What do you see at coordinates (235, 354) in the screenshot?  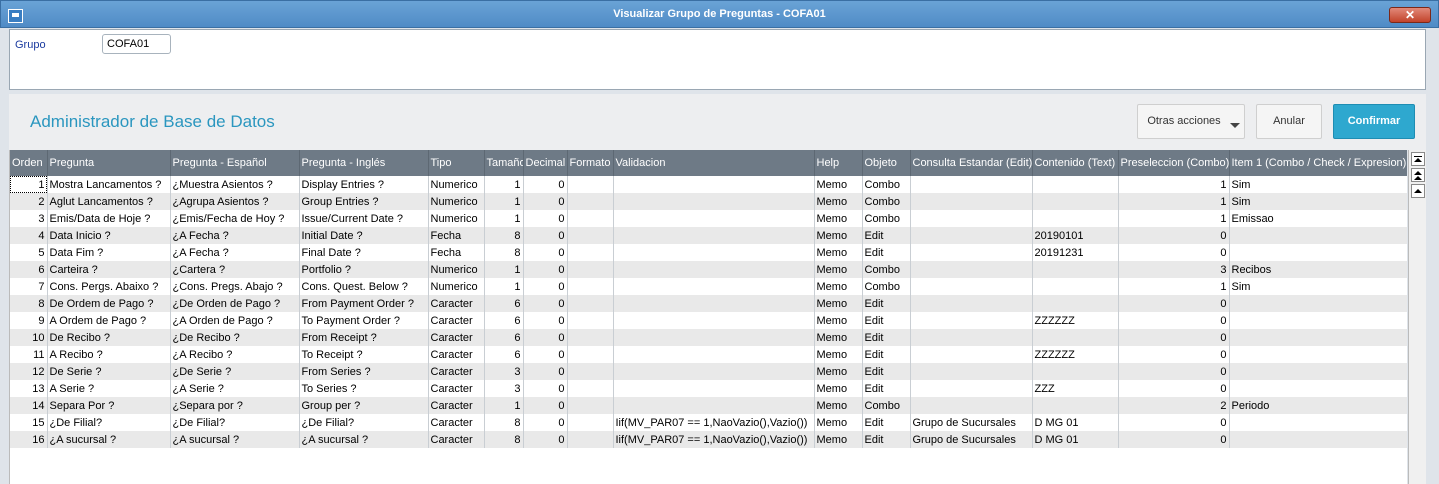 I see `table-cell: ¿A Recibo ?` at bounding box center [235, 354].